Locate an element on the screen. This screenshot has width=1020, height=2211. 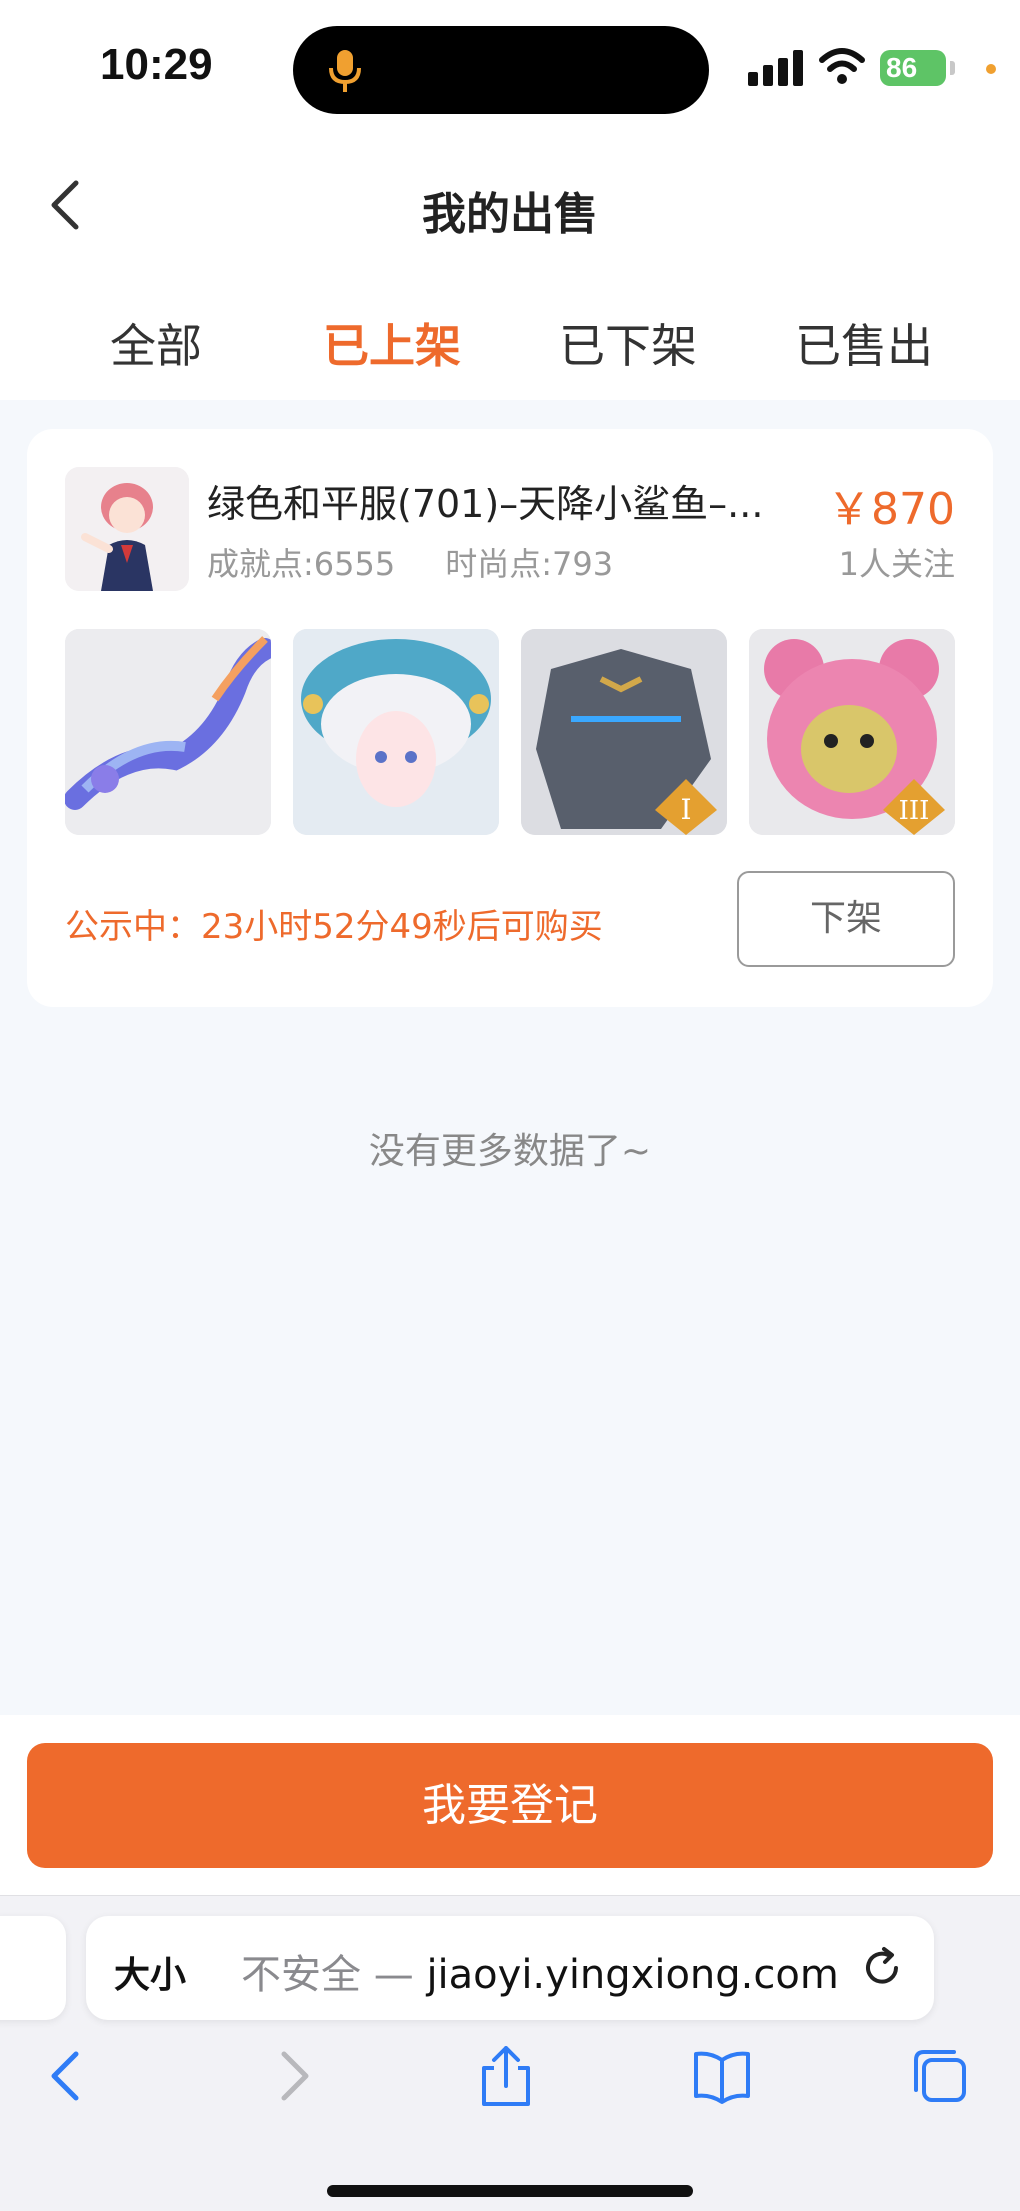
cellular-signal-icon is located at coordinates (775, 68).